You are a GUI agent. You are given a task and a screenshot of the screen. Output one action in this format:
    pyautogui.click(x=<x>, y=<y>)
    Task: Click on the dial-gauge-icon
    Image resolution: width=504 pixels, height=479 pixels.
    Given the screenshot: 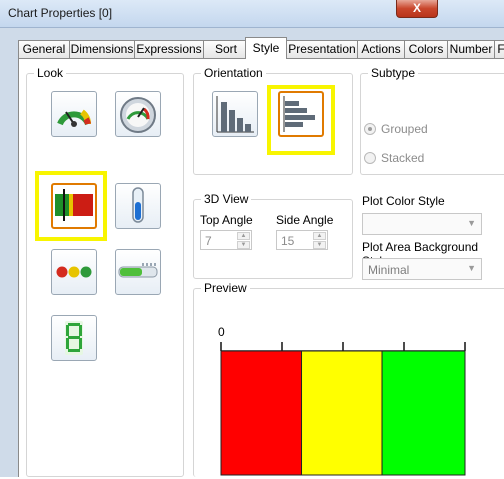 What is the action you would take?
    pyautogui.click(x=138, y=115)
    